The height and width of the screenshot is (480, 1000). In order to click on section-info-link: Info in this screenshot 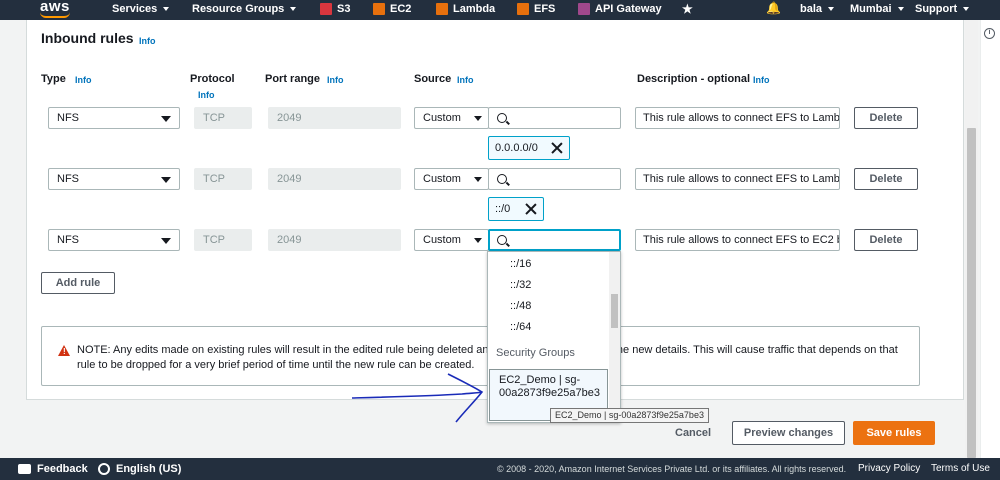, I will do `click(147, 41)`.